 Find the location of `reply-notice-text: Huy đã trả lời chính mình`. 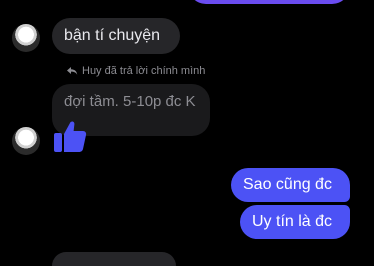

reply-notice-text: Huy đã trả lời chính mình is located at coordinates (144, 71).